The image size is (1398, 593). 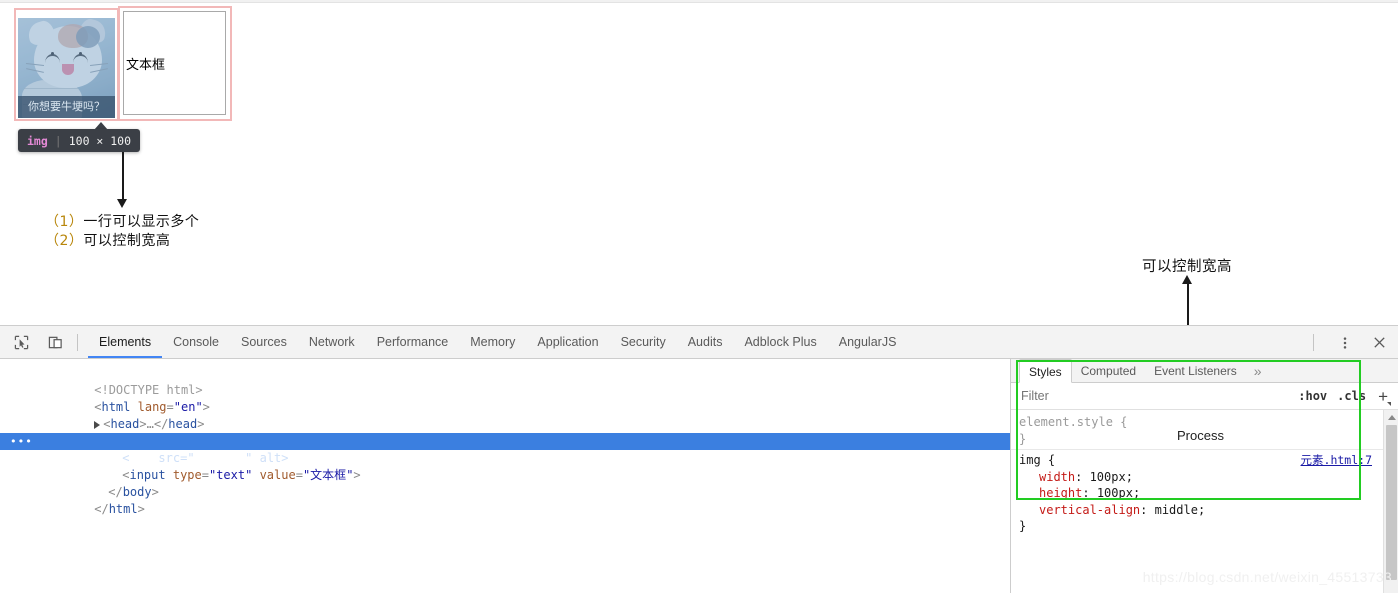 What do you see at coordinates (492, 342) in the screenshot?
I see `tab-memory: Memory` at bounding box center [492, 342].